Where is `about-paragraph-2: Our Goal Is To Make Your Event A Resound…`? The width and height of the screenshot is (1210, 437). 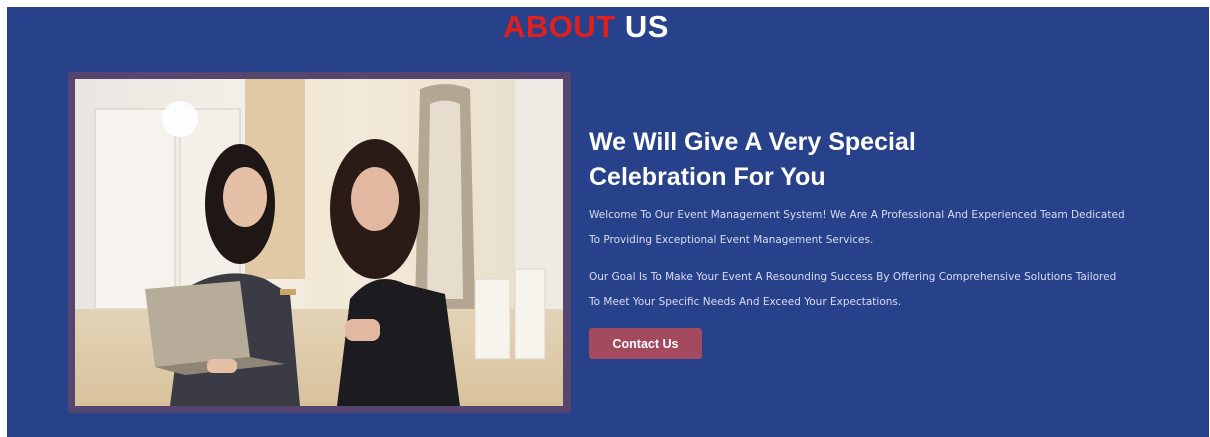 about-paragraph-2: Our Goal Is To Make Your Event A Resound… is located at coordinates (853, 289).